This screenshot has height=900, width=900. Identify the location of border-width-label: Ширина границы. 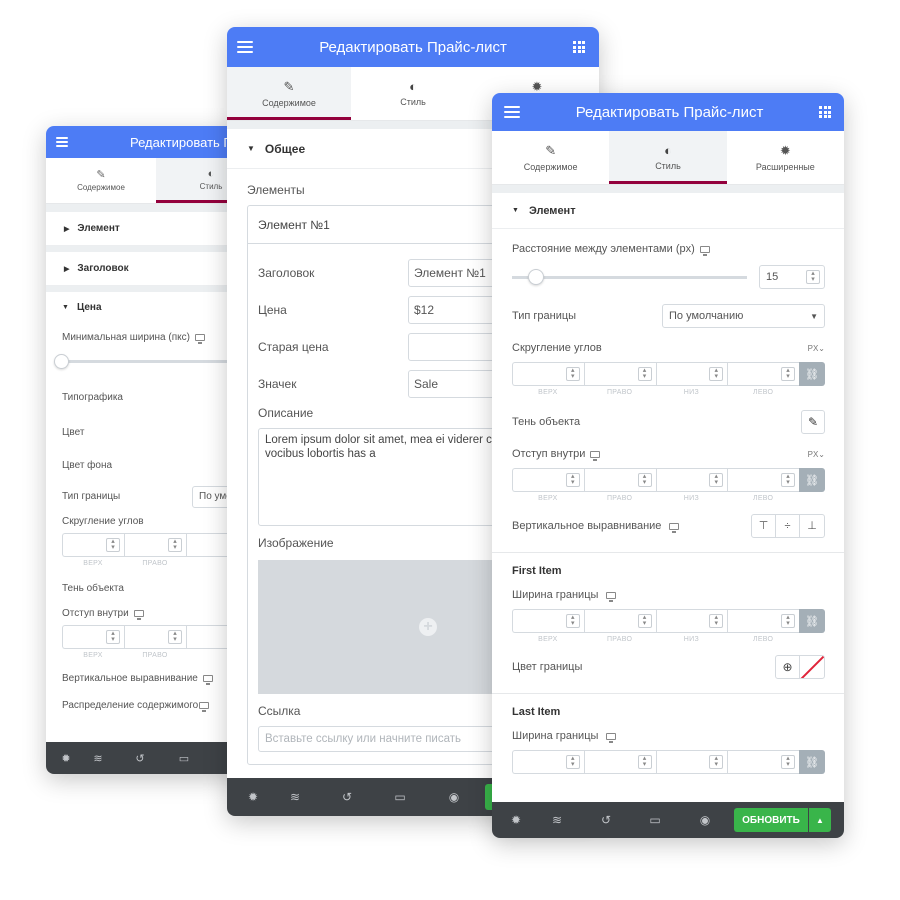
(555, 595).